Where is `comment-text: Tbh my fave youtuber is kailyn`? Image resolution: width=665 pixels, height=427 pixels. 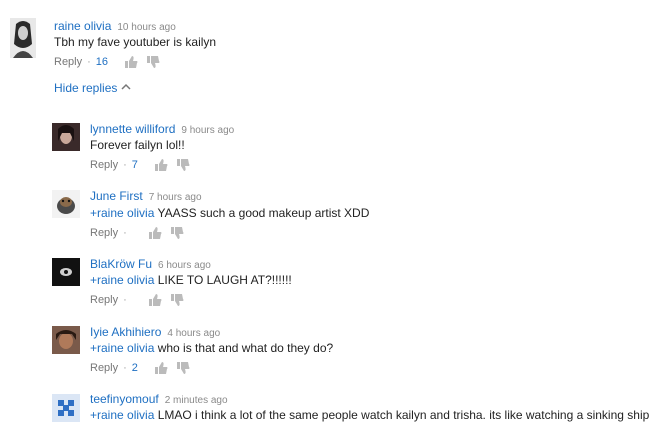 comment-text: Tbh my fave youtuber is kailyn is located at coordinates (135, 42).